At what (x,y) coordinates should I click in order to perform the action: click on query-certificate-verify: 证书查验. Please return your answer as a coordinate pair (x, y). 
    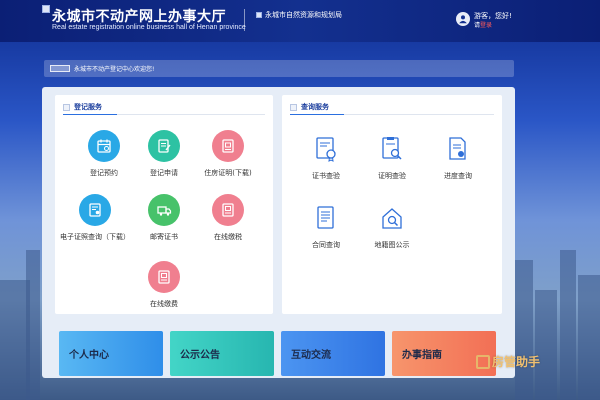
    Looking at the image, I should click on (326, 157).